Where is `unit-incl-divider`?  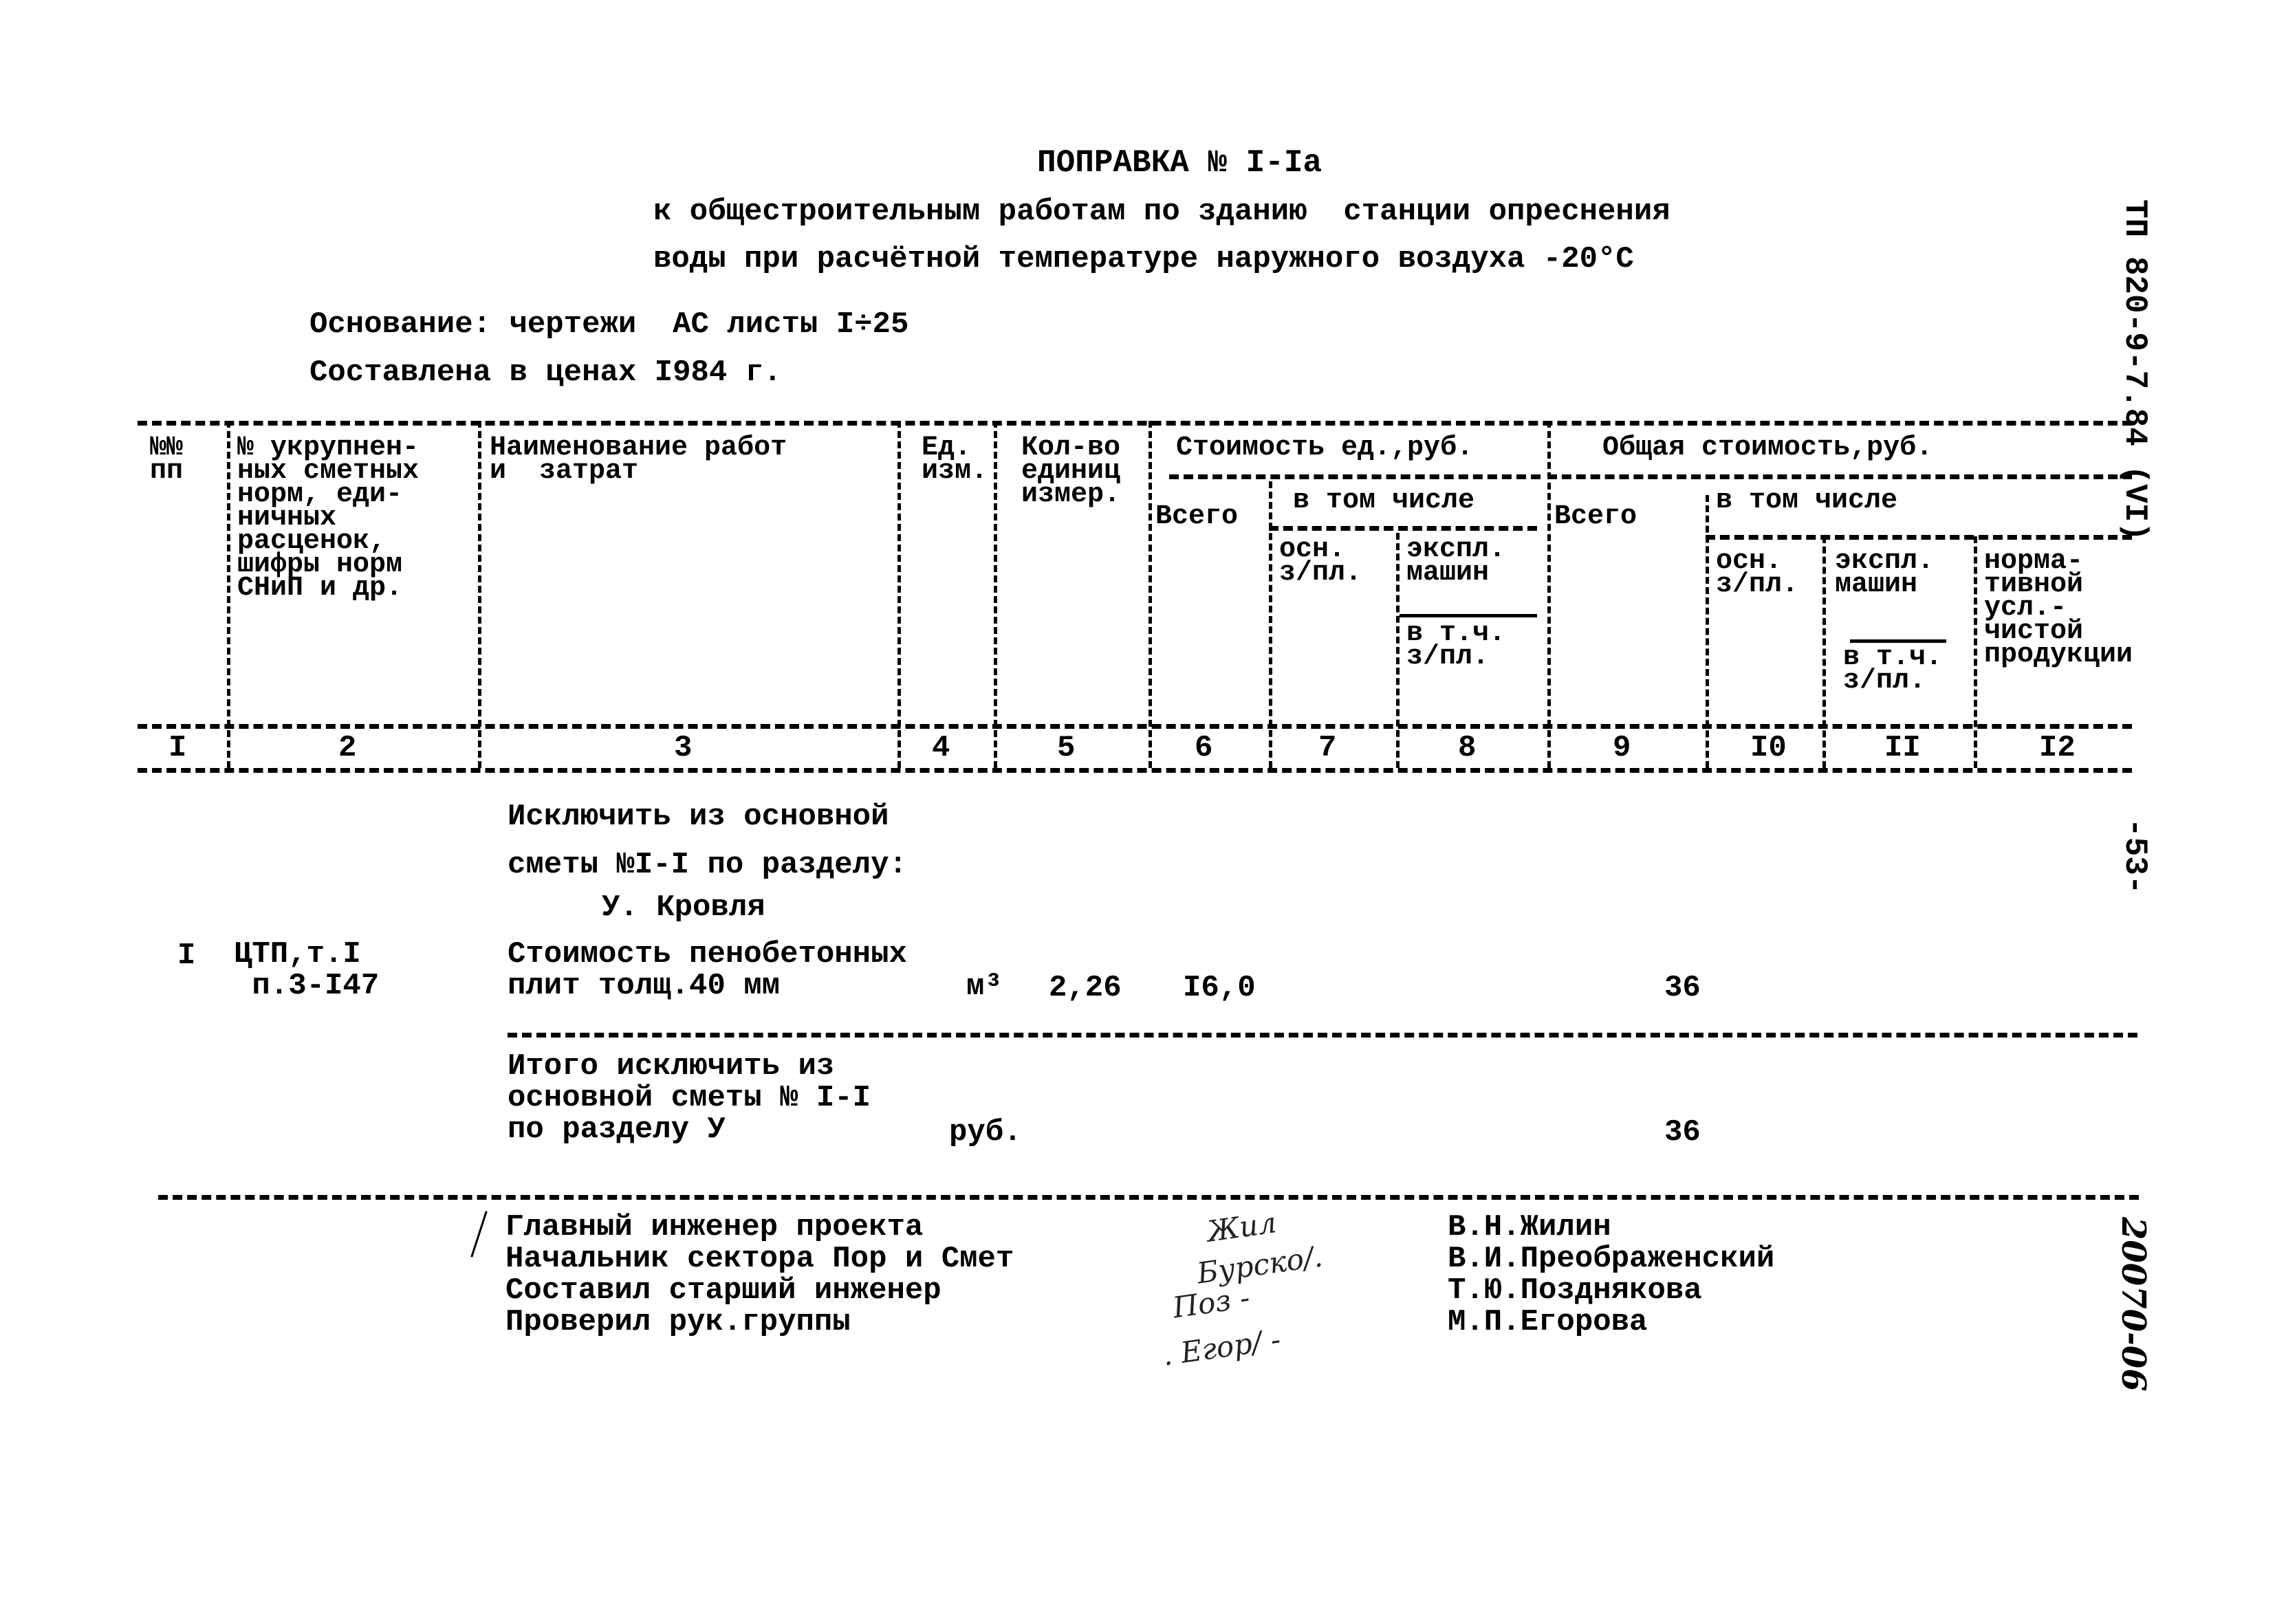
unit-incl-divider is located at coordinates (1403, 528).